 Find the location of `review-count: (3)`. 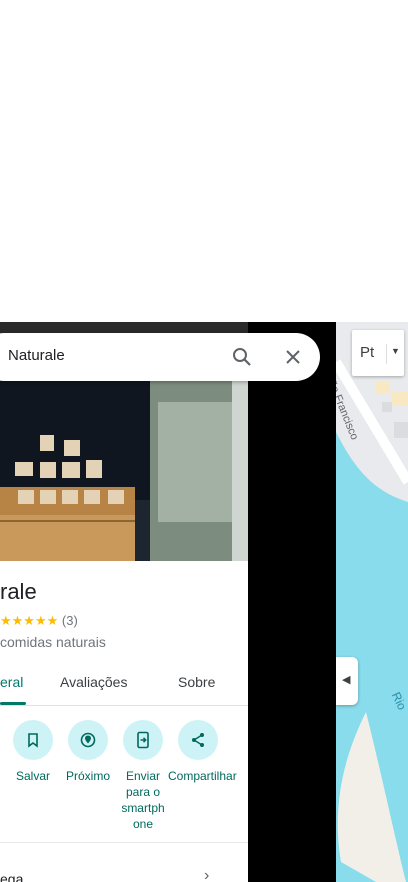

review-count: (3) is located at coordinates (69, 620).